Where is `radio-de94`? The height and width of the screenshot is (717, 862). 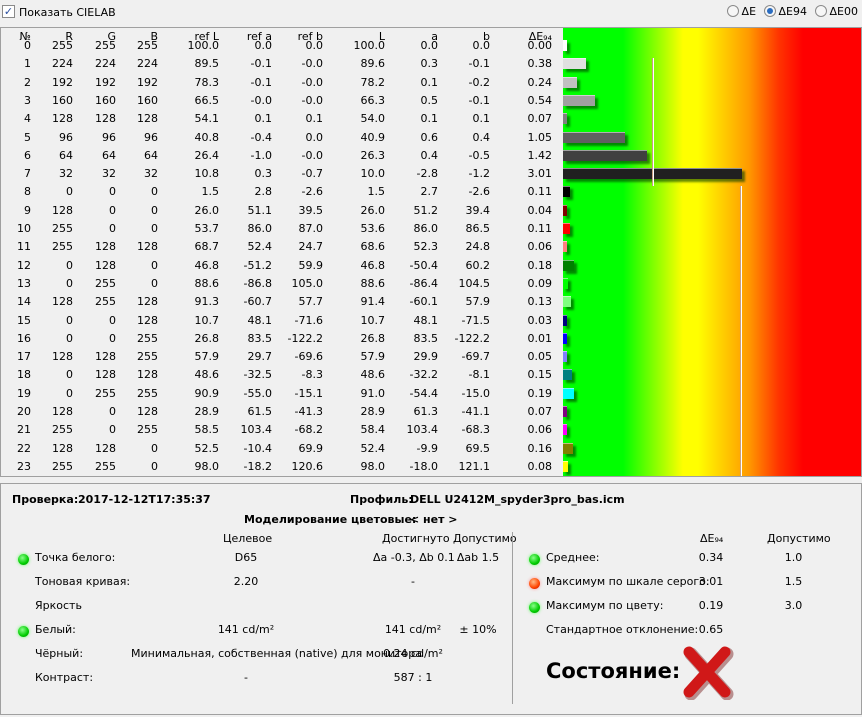 radio-de94 is located at coordinates (769, 11).